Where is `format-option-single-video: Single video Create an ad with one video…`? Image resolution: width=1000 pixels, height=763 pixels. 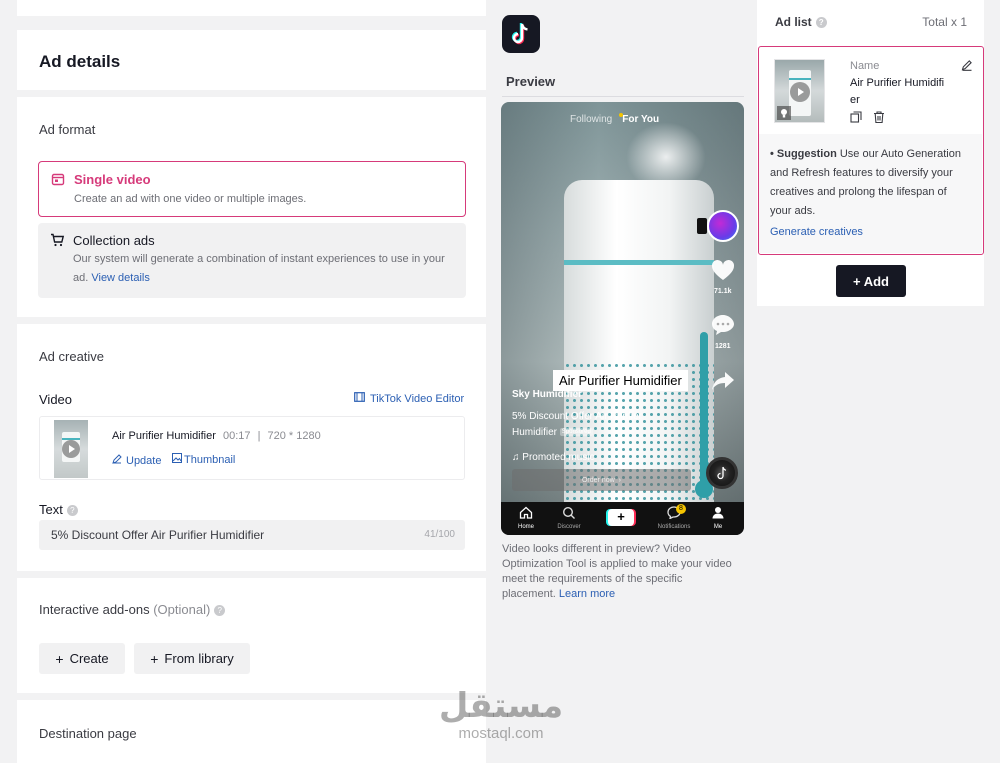
format-option-single-video: Single video Create an ad with one video… is located at coordinates (252, 189).